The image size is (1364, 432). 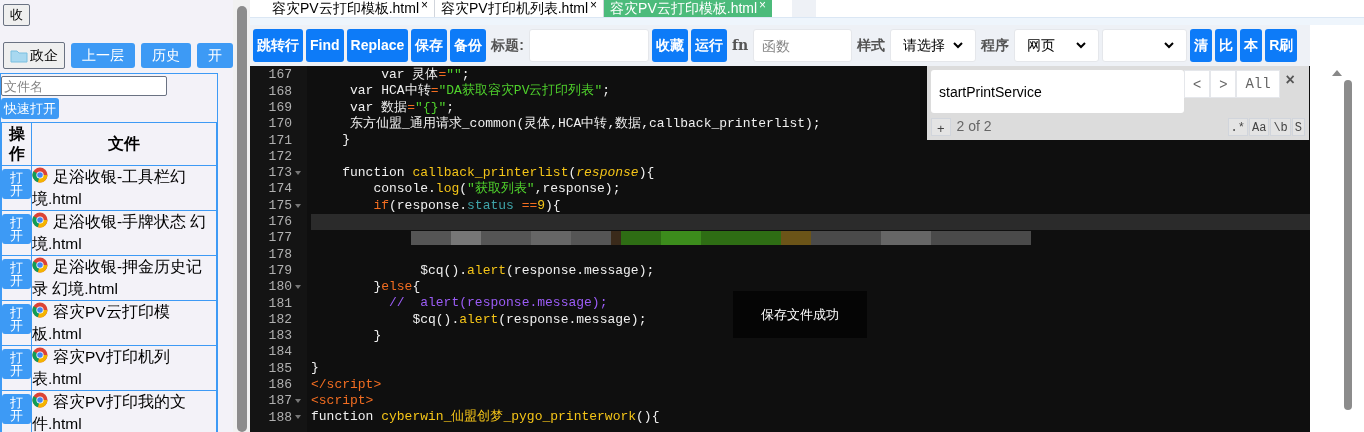 I want to click on code-token: callback_printerlist, so click(x=490, y=172).